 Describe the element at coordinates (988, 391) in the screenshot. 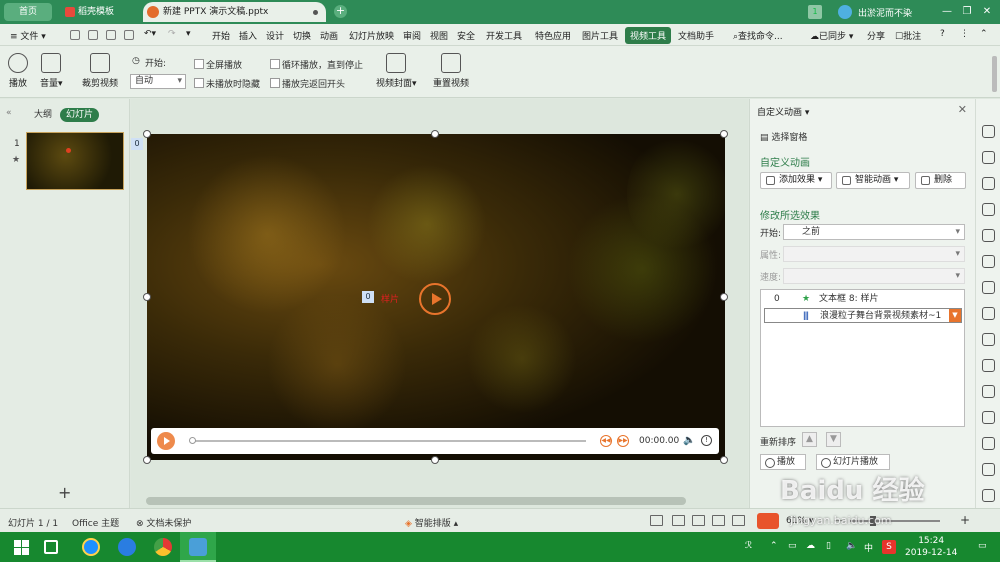

I see `image-icon` at that location.